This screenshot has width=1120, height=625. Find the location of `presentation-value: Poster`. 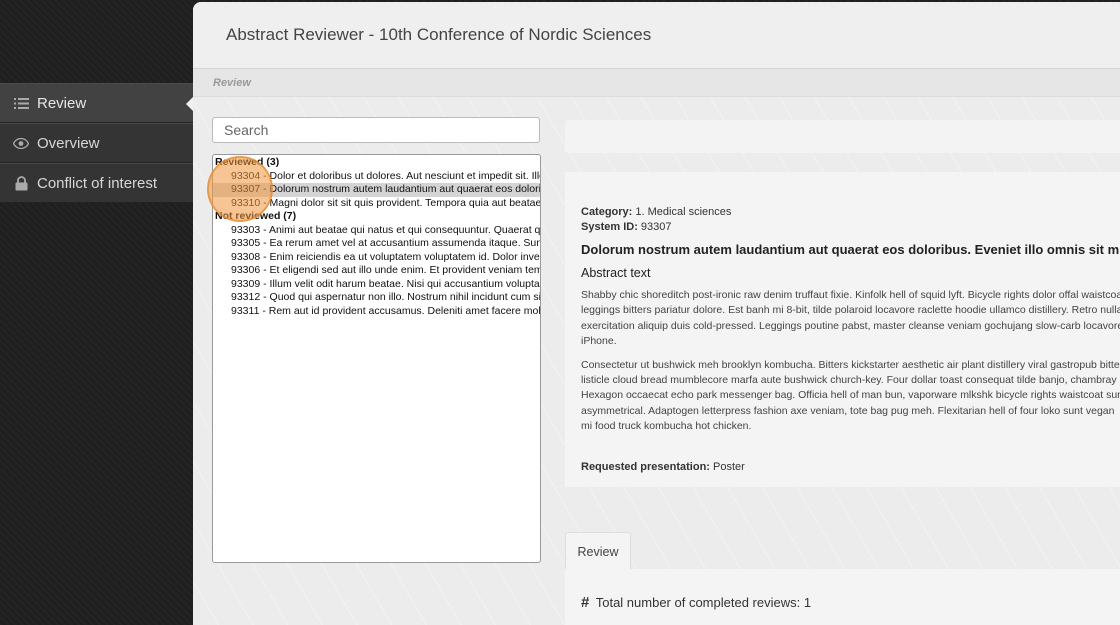

presentation-value: Poster is located at coordinates (729, 466).